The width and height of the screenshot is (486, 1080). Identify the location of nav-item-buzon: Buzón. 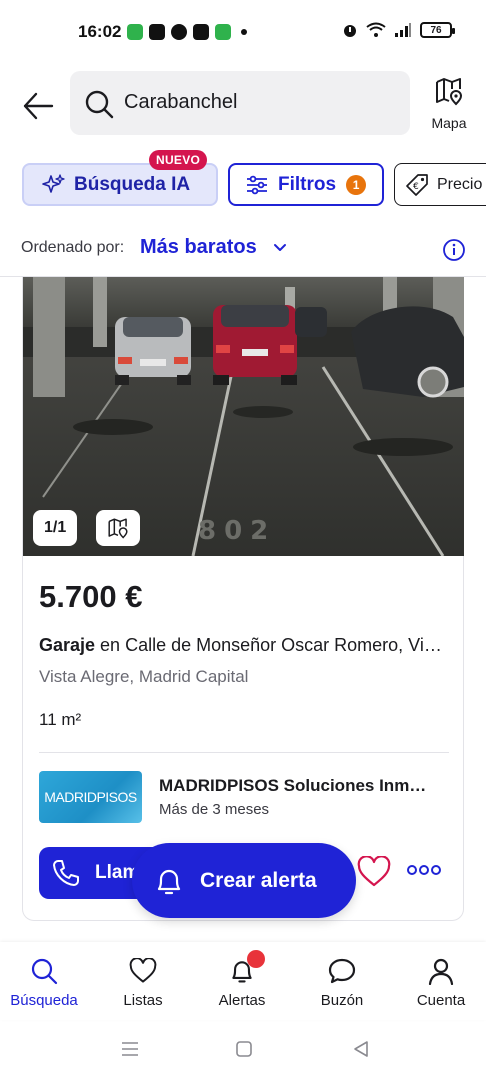
(342, 982).